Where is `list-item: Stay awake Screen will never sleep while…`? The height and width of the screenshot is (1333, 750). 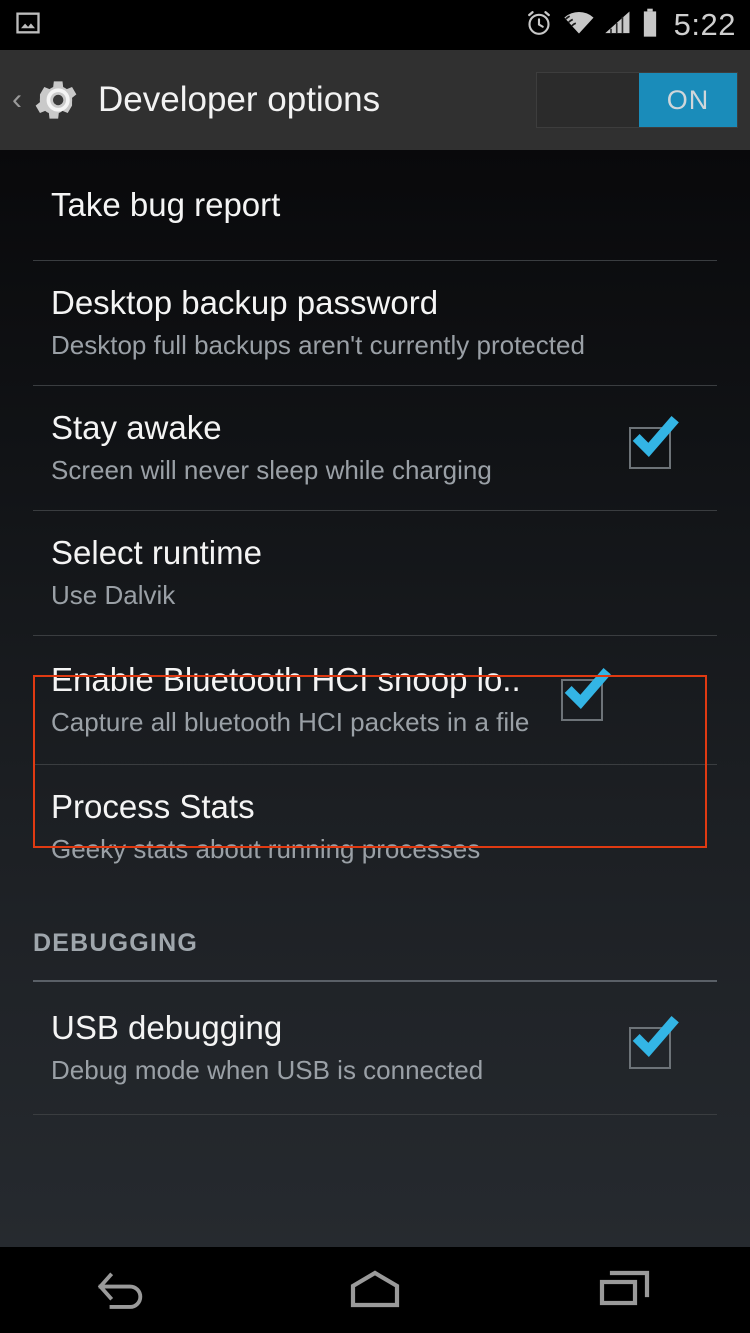 list-item: Stay awake Screen will never sleep while… is located at coordinates (375, 448).